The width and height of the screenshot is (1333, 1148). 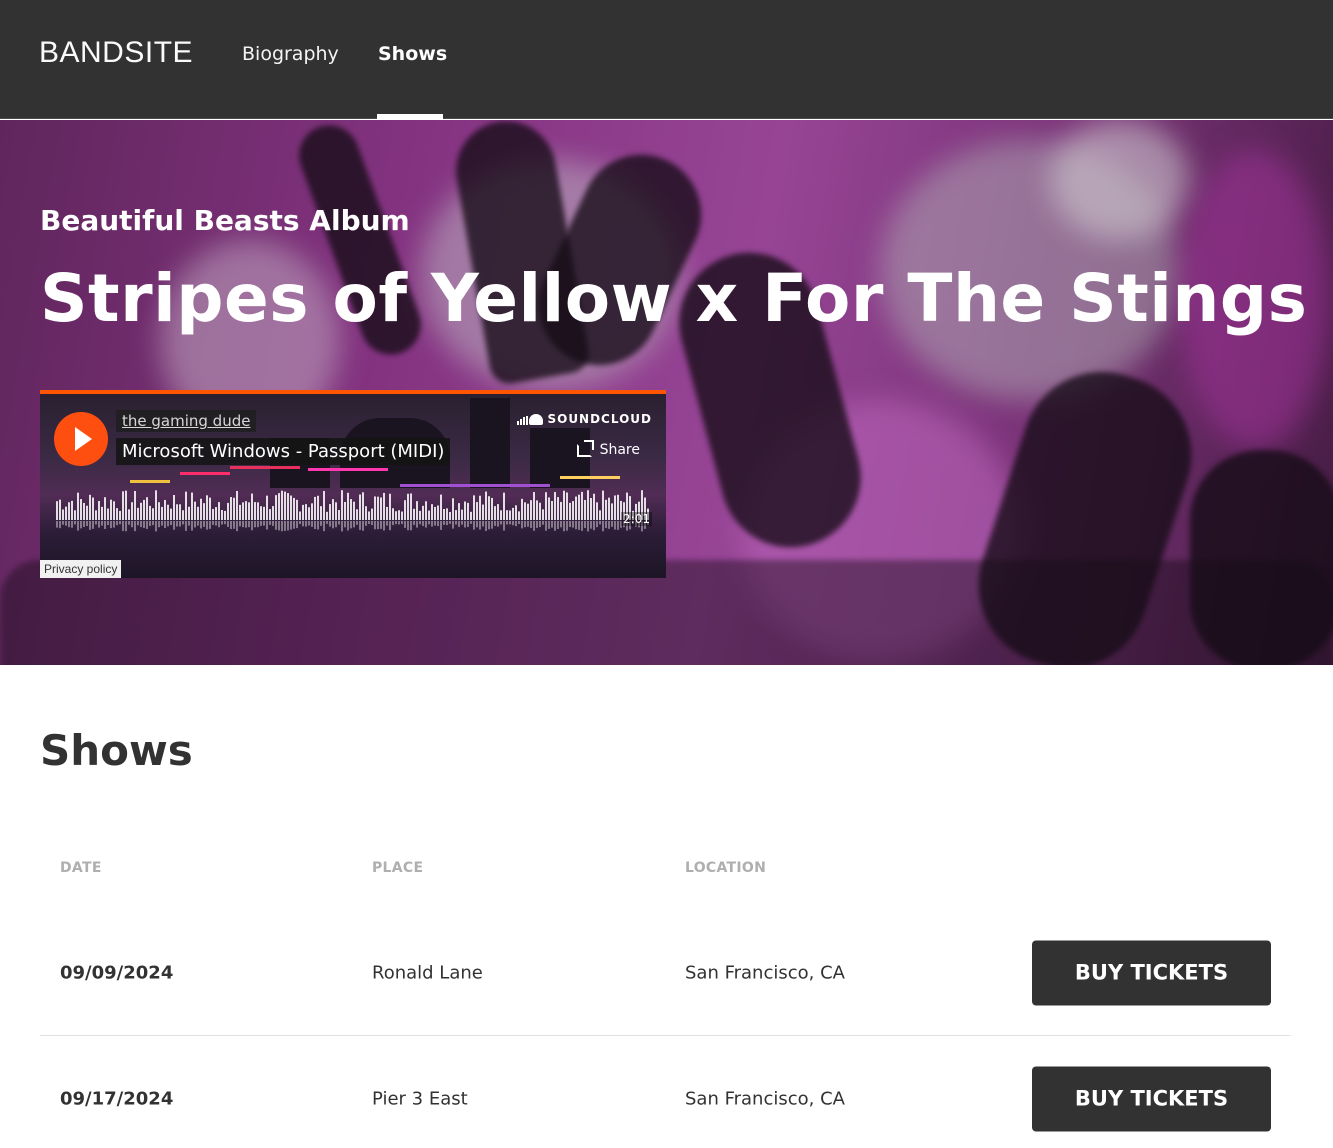 What do you see at coordinates (636, 519) in the screenshot?
I see `track-duration: 2:01` at bounding box center [636, 519].